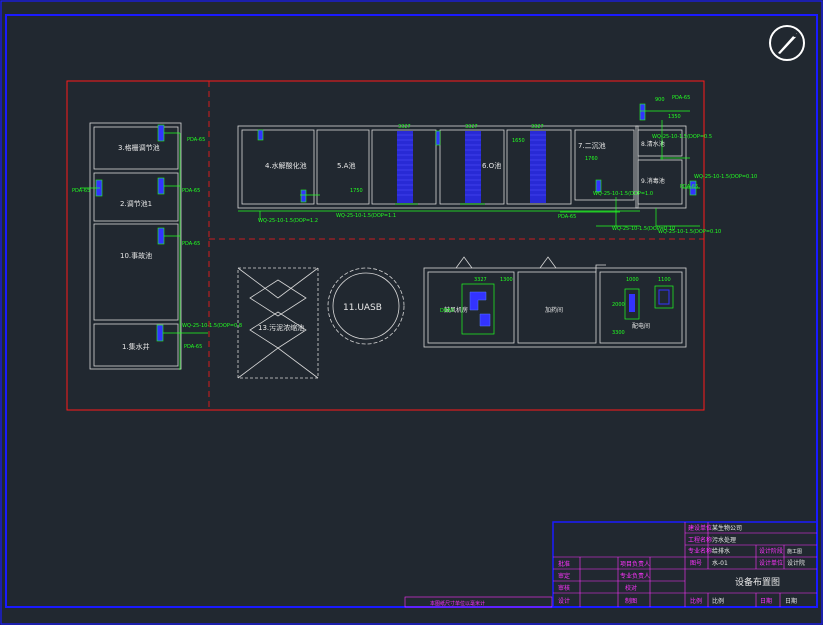 The image size is (823, 625). Describe the element at coordinates (356, 191) in the screenshot. I see `process-dim-1: 1750` at that location.